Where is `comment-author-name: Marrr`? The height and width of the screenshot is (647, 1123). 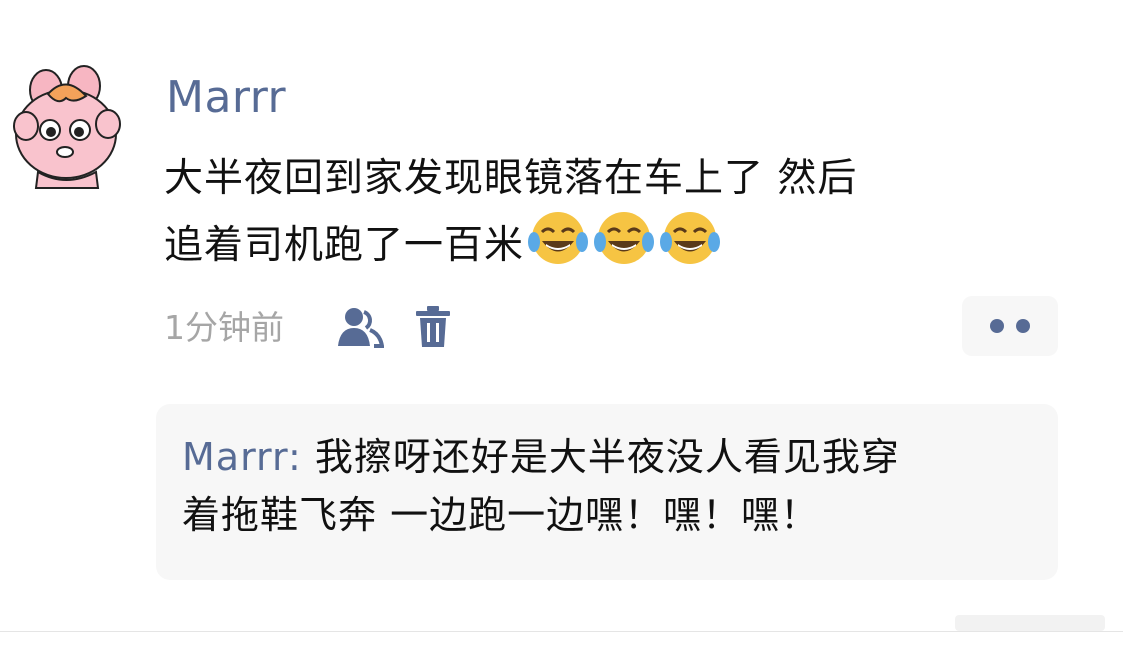 comment-author-name: Marrr is located at coordinates (235, 457).